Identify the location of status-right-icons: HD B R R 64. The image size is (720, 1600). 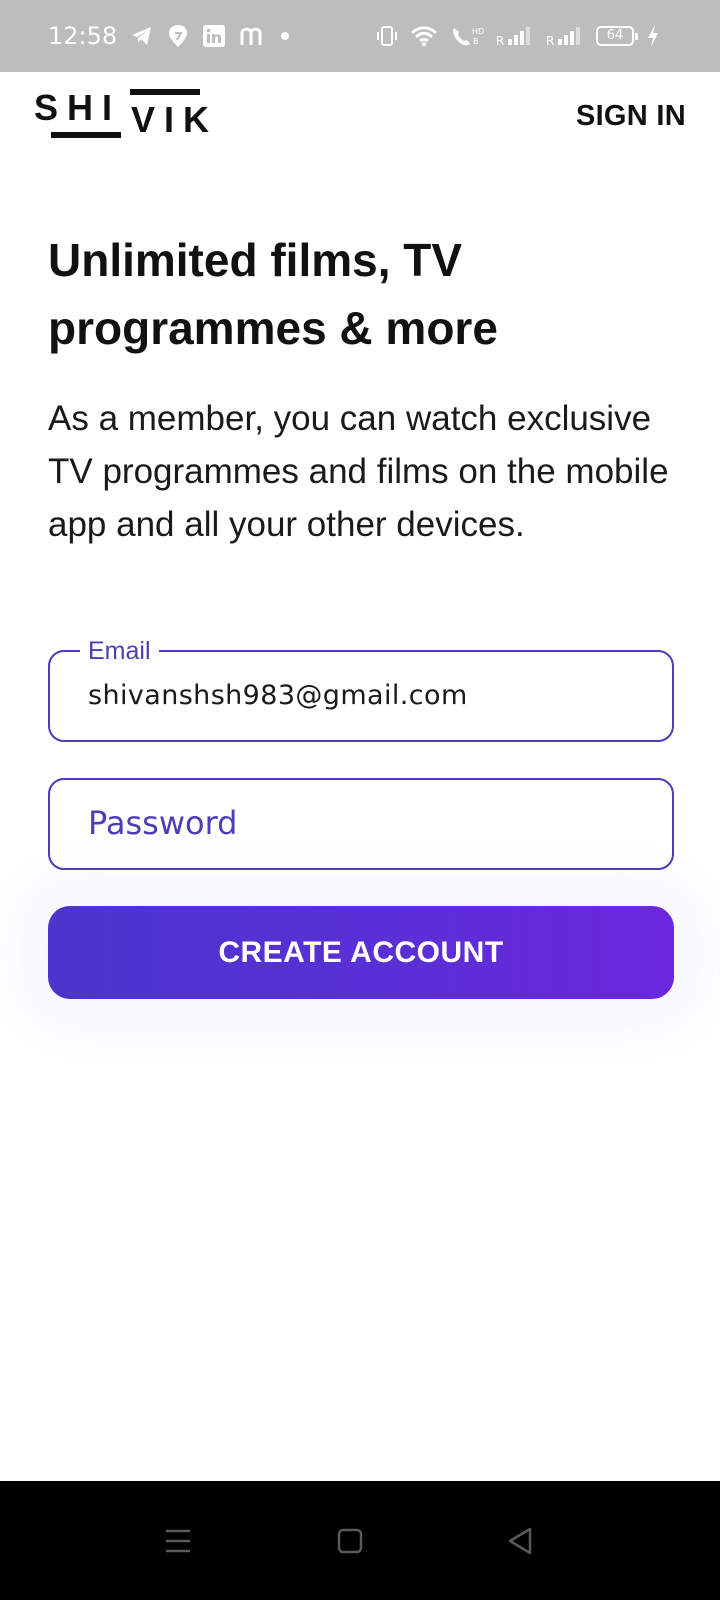
(518, 36).